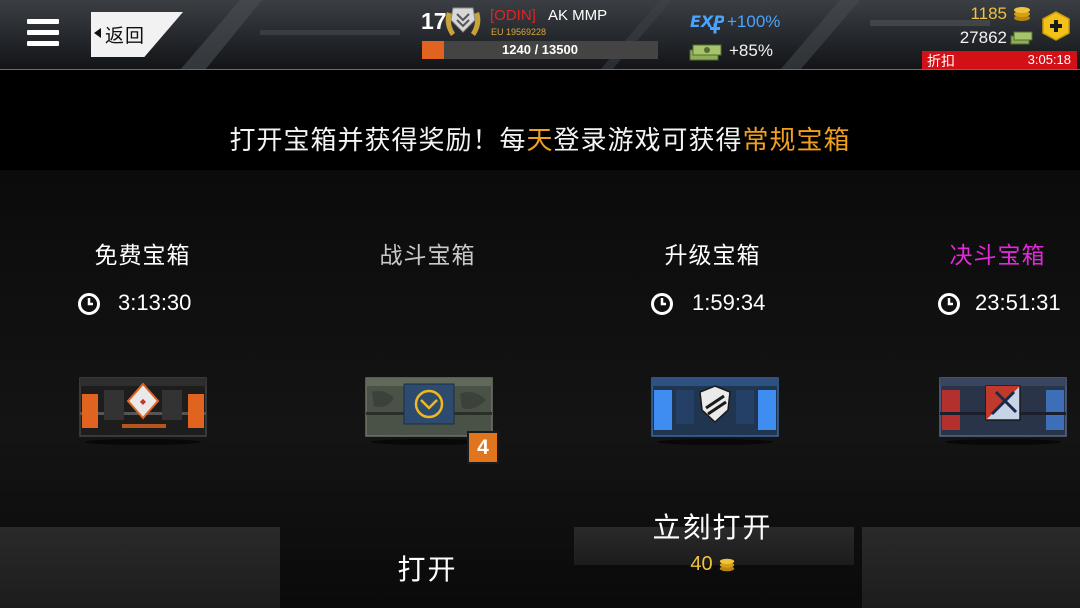 This screenshot has height=608, width=1080. I want to click on chest-timer-value: 23:51:31, so click(1018, 302).